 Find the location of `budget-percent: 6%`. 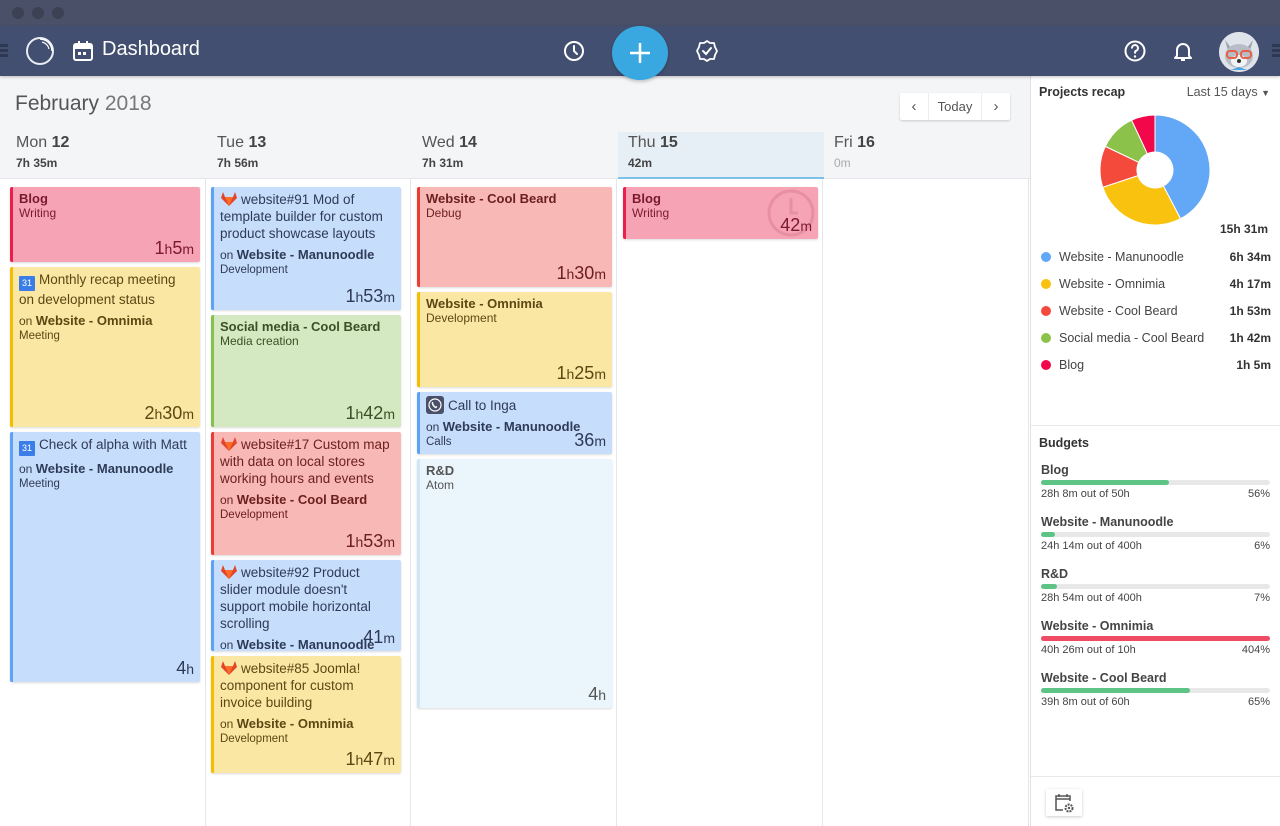

budget-percent: 6% is located at coordinates (1262, 546).